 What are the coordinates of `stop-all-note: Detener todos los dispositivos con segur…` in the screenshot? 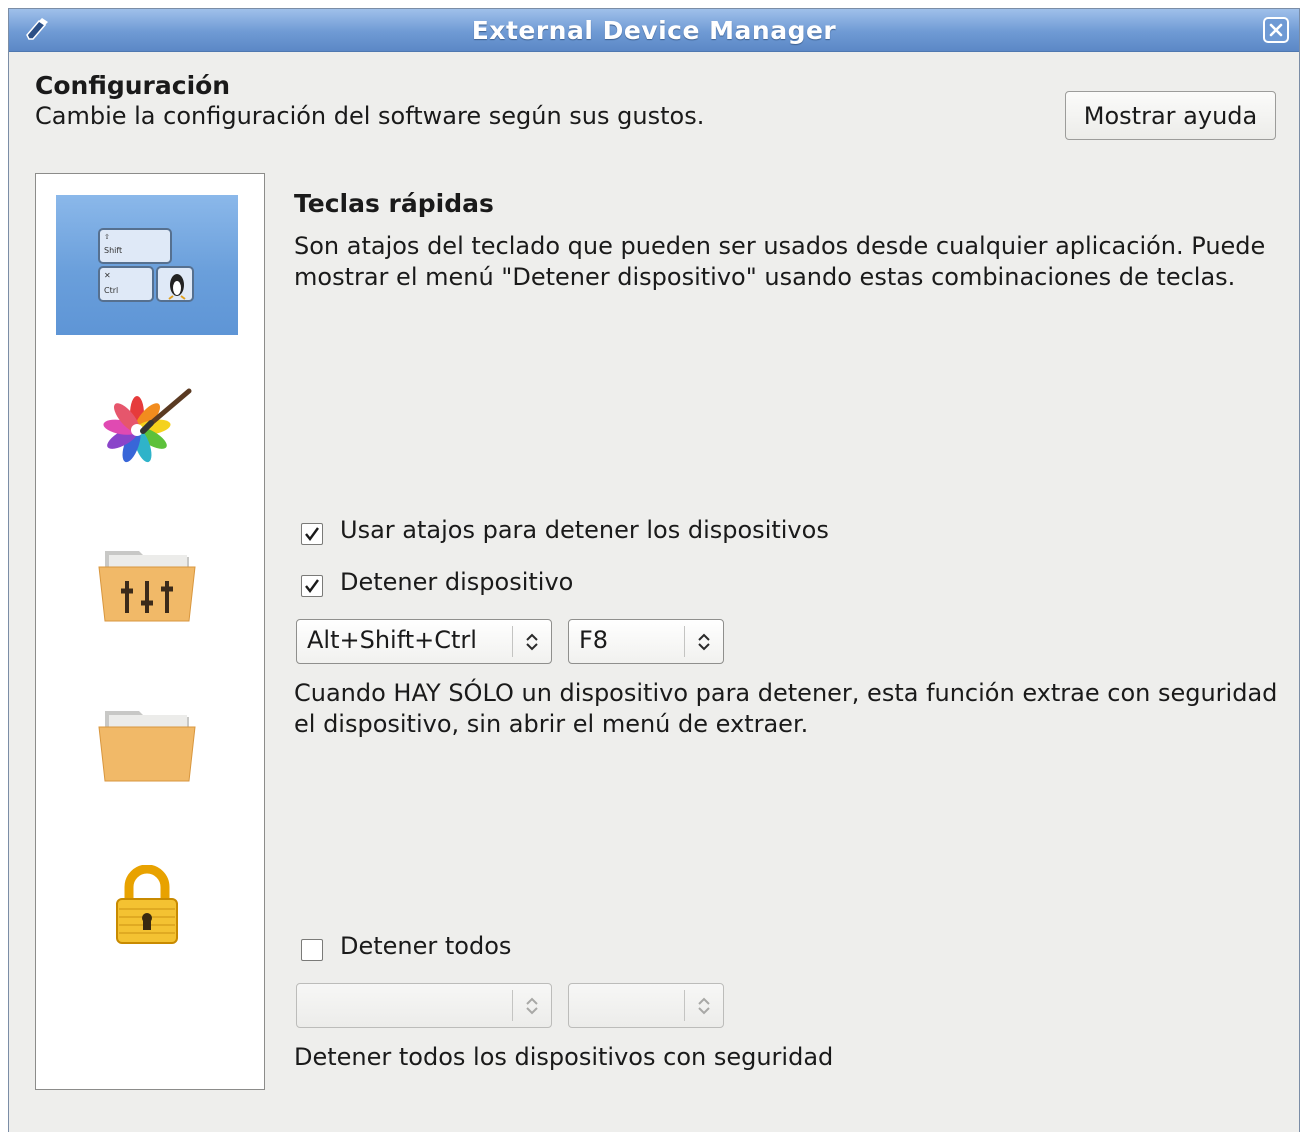 It's located at (564, 1057).